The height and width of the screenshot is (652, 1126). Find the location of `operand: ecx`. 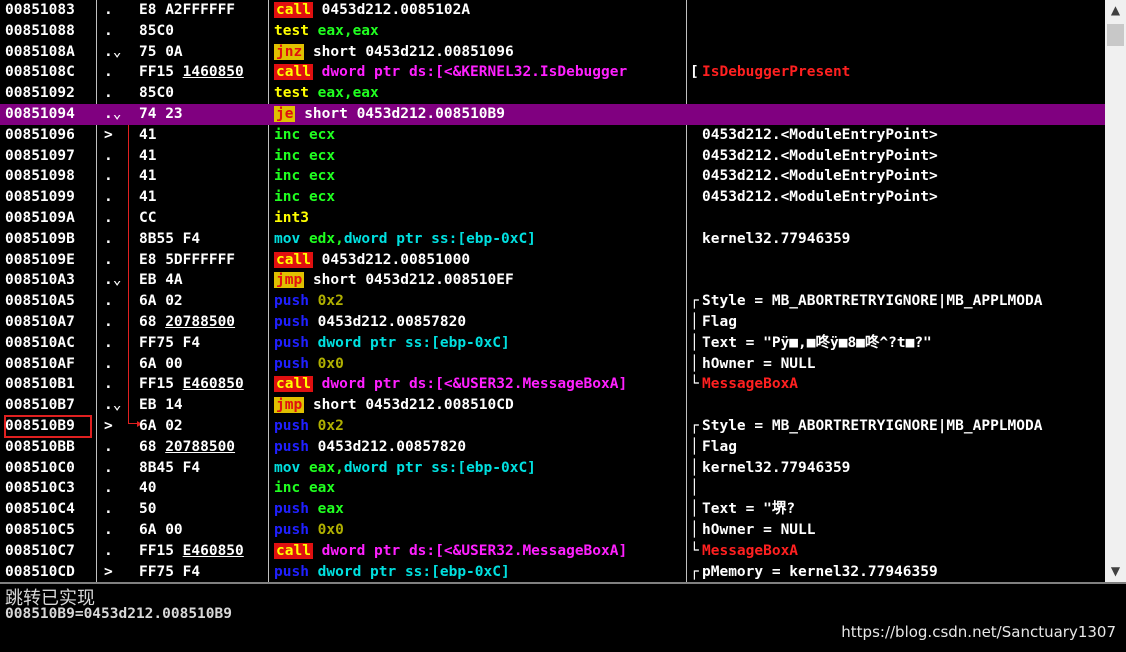

operand: ecx is located at coordinates (322, 155).